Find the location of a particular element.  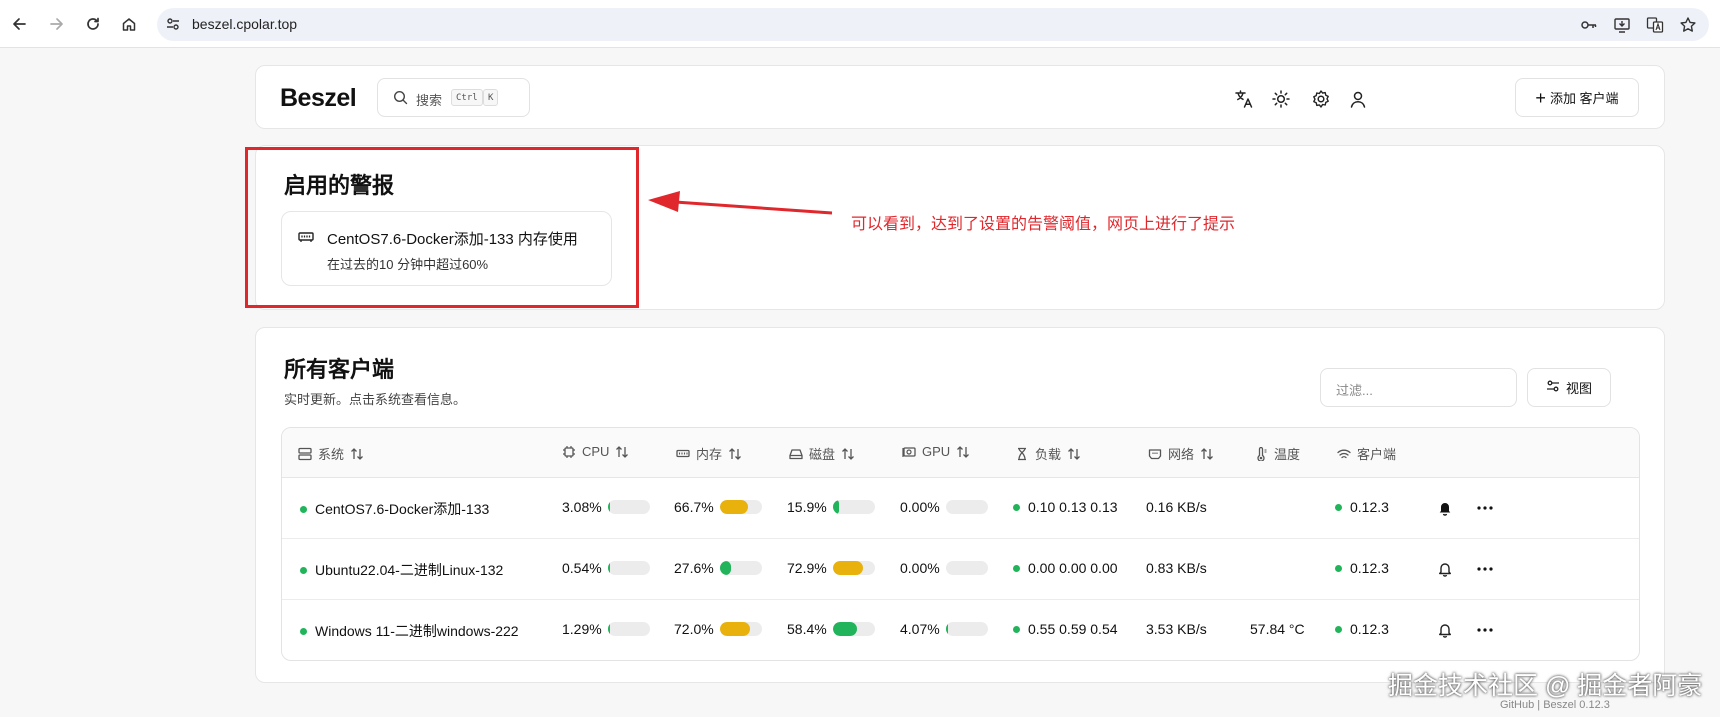

column-header-memory: 内存 is located at coordinates (709, 453).